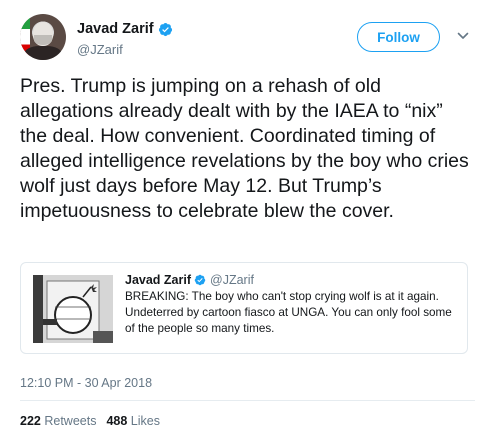  What do you see at coordinates (125, 49) in the screenshot?
I see `author-handle: @JZarif` at bounding box center [125, 49].